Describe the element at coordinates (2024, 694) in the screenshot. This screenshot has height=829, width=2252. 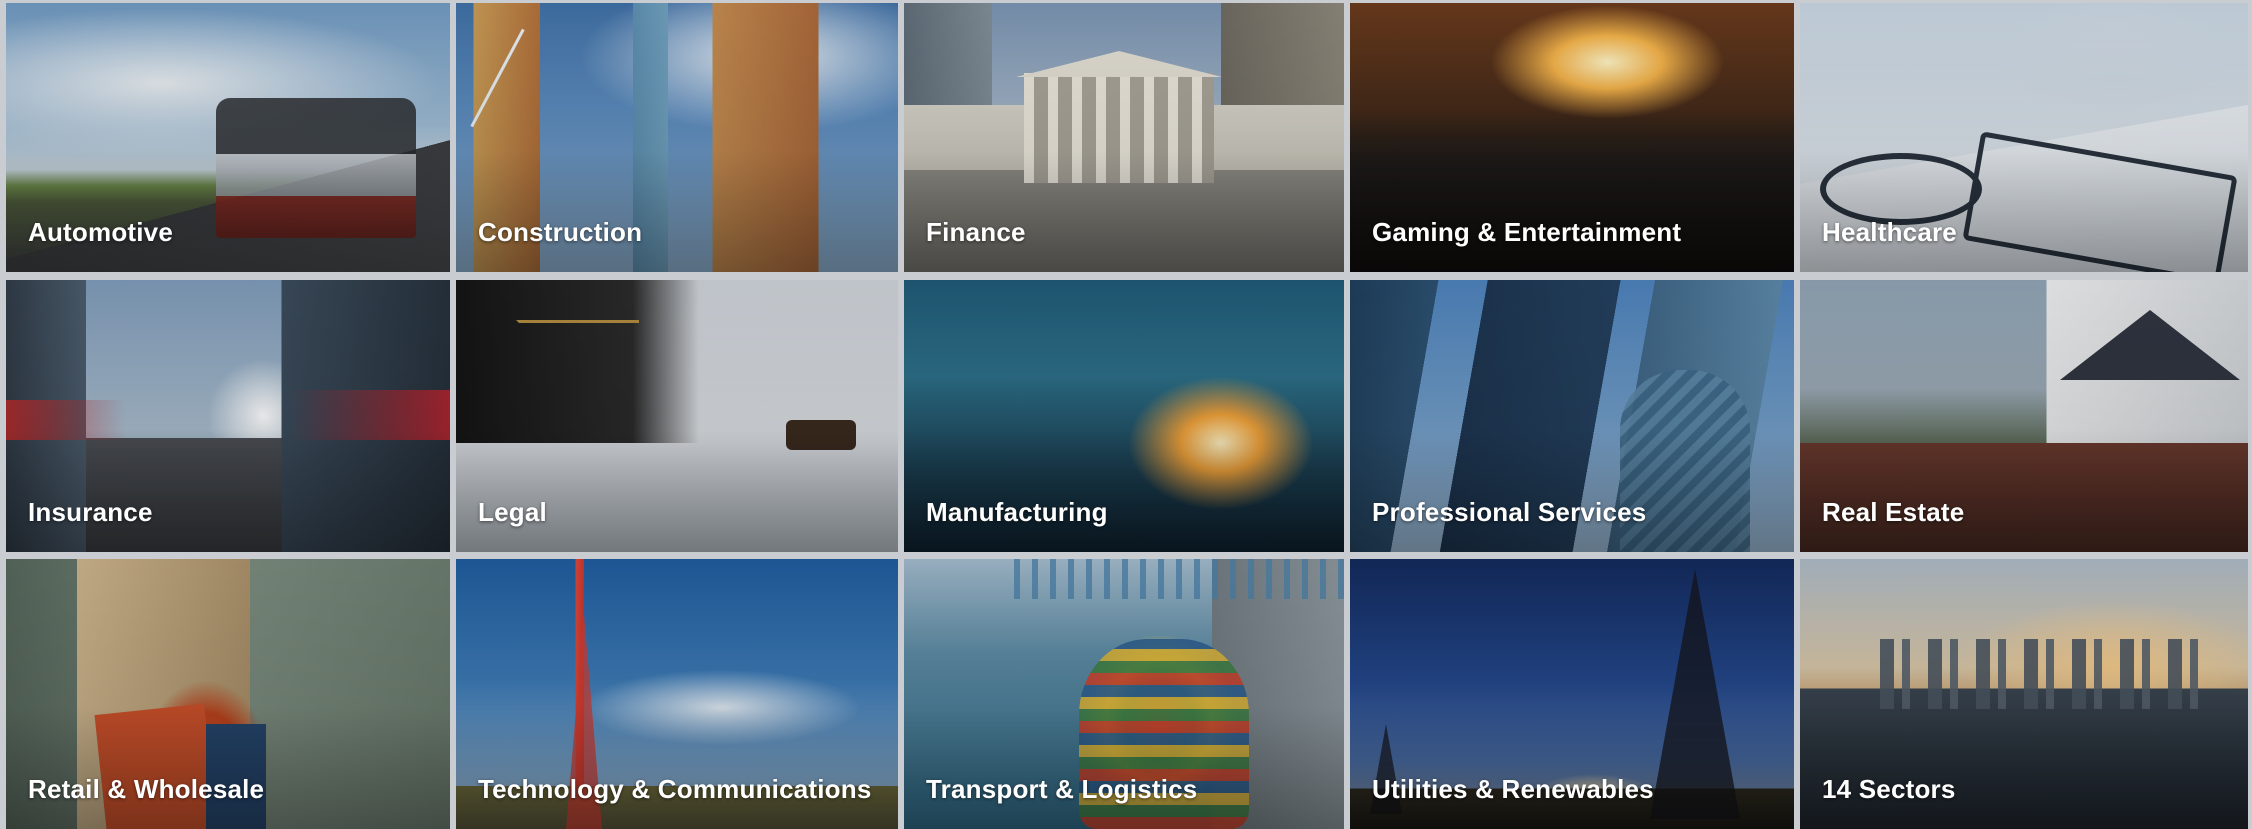
I see `sector-tile-14-sectors: 14 Sectors` at that location.